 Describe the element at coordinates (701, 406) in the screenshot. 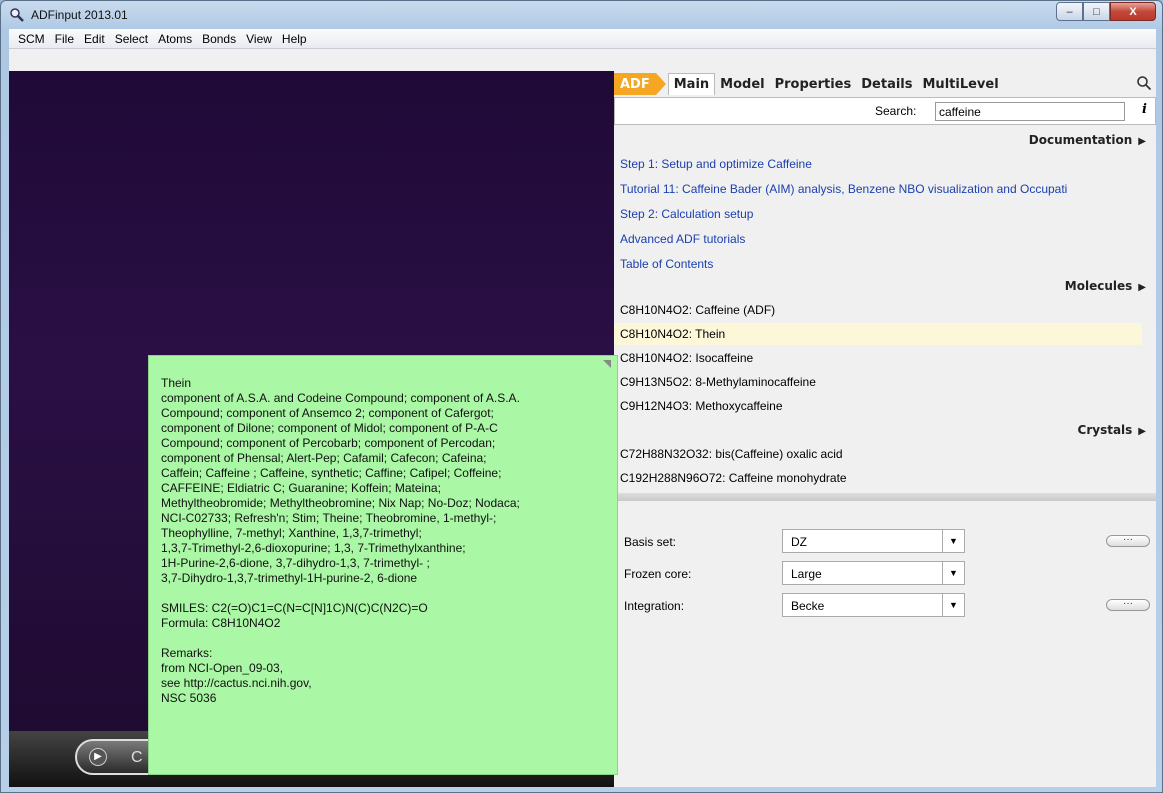

I see `molecule-item: C9H12N4O3: Methoxycaffeine` at that location.